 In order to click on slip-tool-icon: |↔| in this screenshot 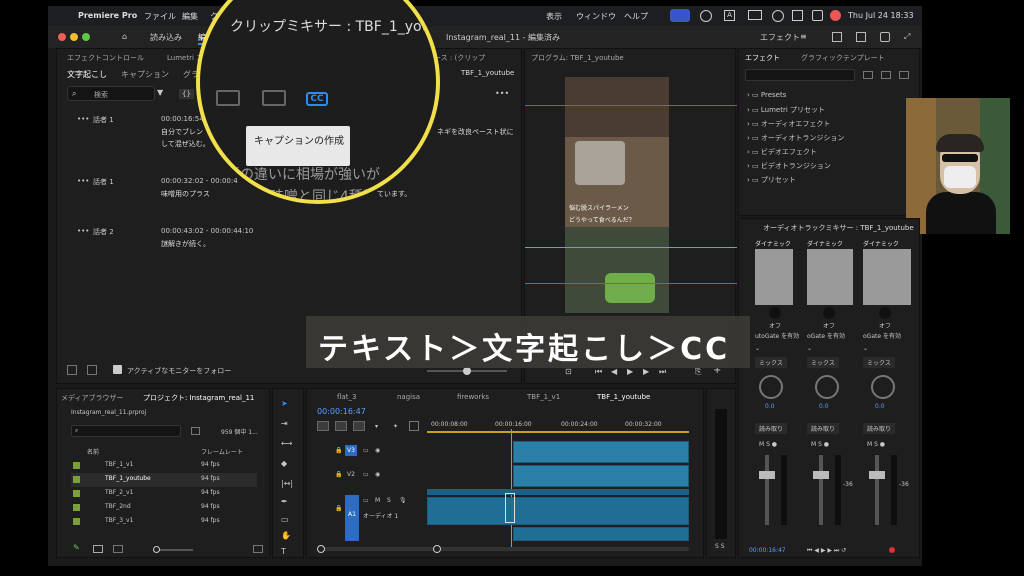, I will do `click(287, 483)`.